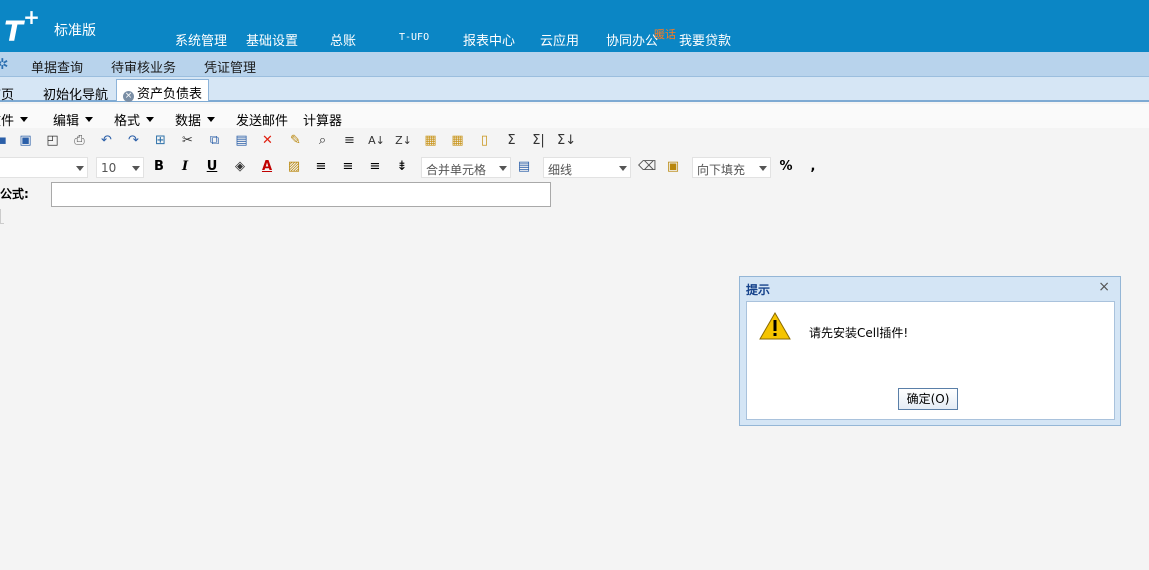 The height and width of the screenshot is (570, 1149). I want to click on cut-icon: ✂, so click(187, 140).